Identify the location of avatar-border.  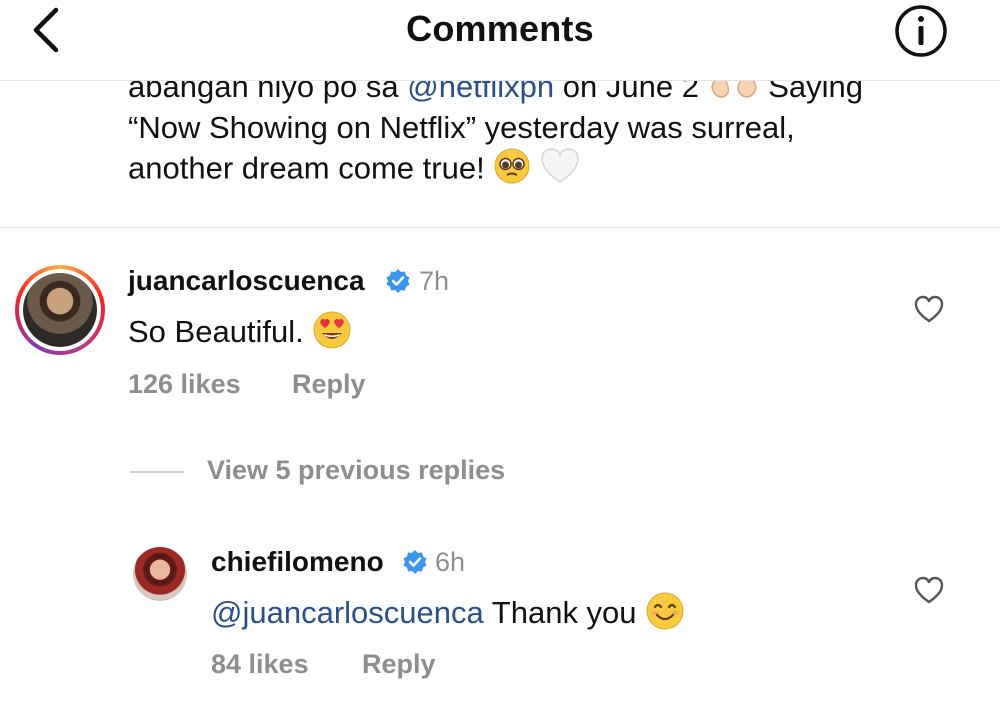
(60, 310).